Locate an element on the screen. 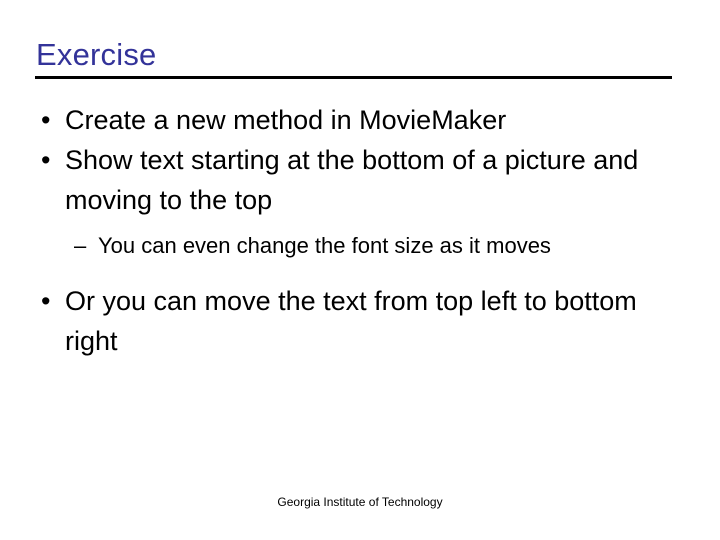  page-title: Exercise is located at coordinates (96, 54).